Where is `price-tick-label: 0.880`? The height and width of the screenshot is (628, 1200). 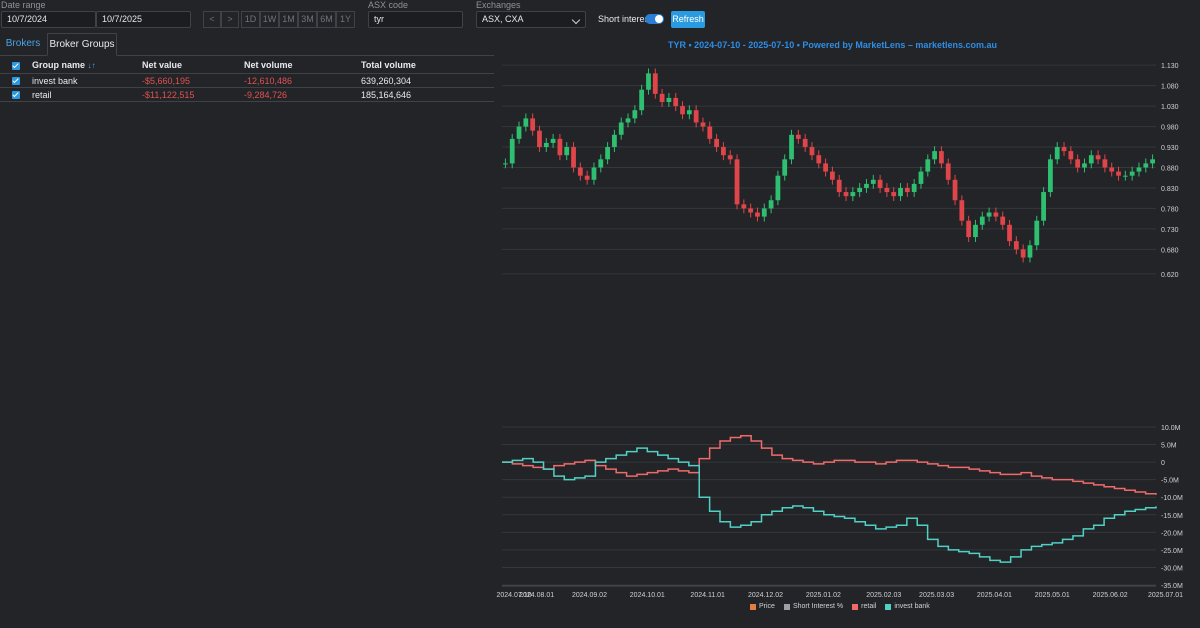 price-tick-label: 0.880 is located at coordinates (1170, 169).